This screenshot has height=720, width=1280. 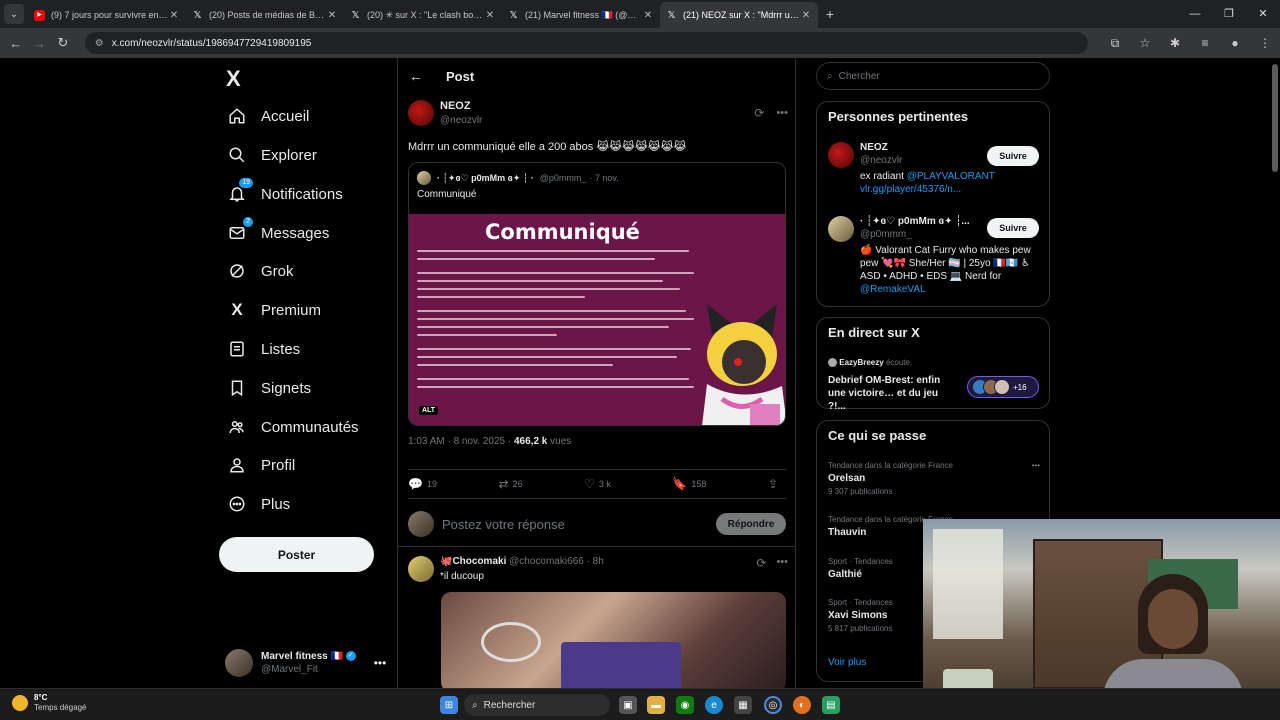 What do you see at coordinates (272, 155) in the screenshot?
I see `nav-item-explore: Explorer` at bounding box center [272, 155].